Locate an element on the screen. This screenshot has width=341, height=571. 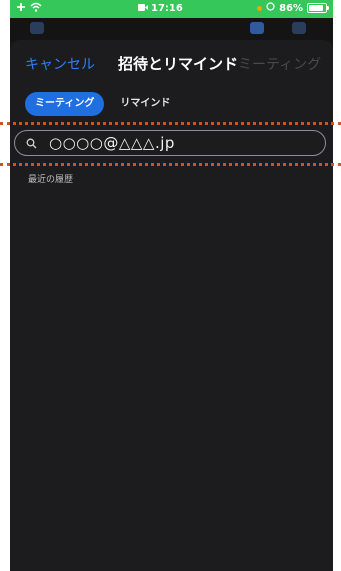
highlight-line-top is located at coordinates (170, 123).